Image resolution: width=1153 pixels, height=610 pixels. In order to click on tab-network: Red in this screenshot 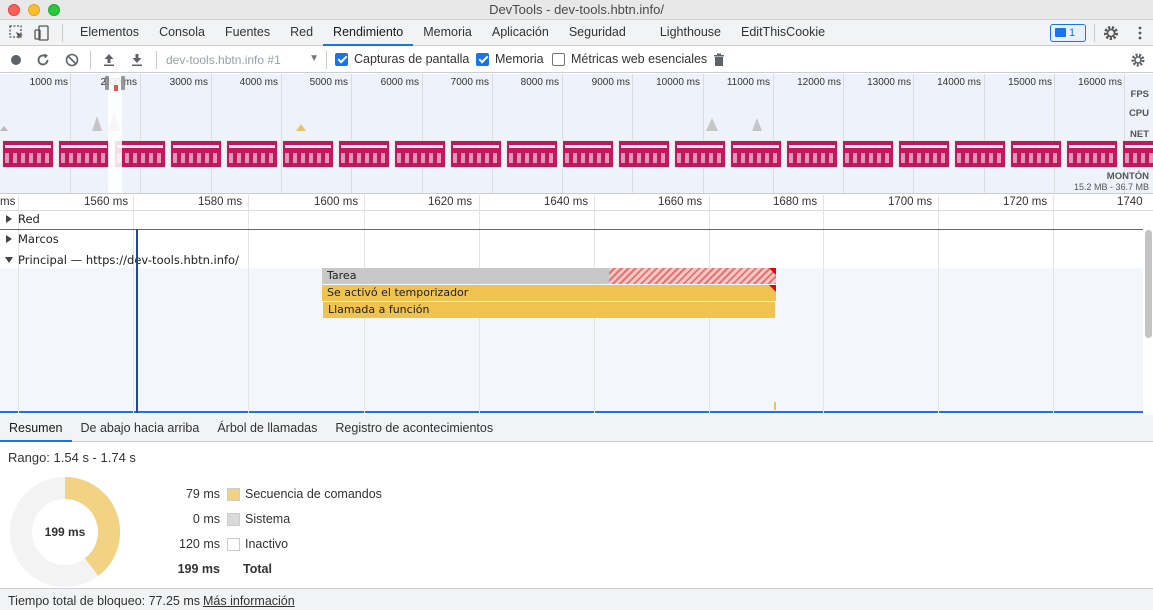, I will do `click(301, 33)`.